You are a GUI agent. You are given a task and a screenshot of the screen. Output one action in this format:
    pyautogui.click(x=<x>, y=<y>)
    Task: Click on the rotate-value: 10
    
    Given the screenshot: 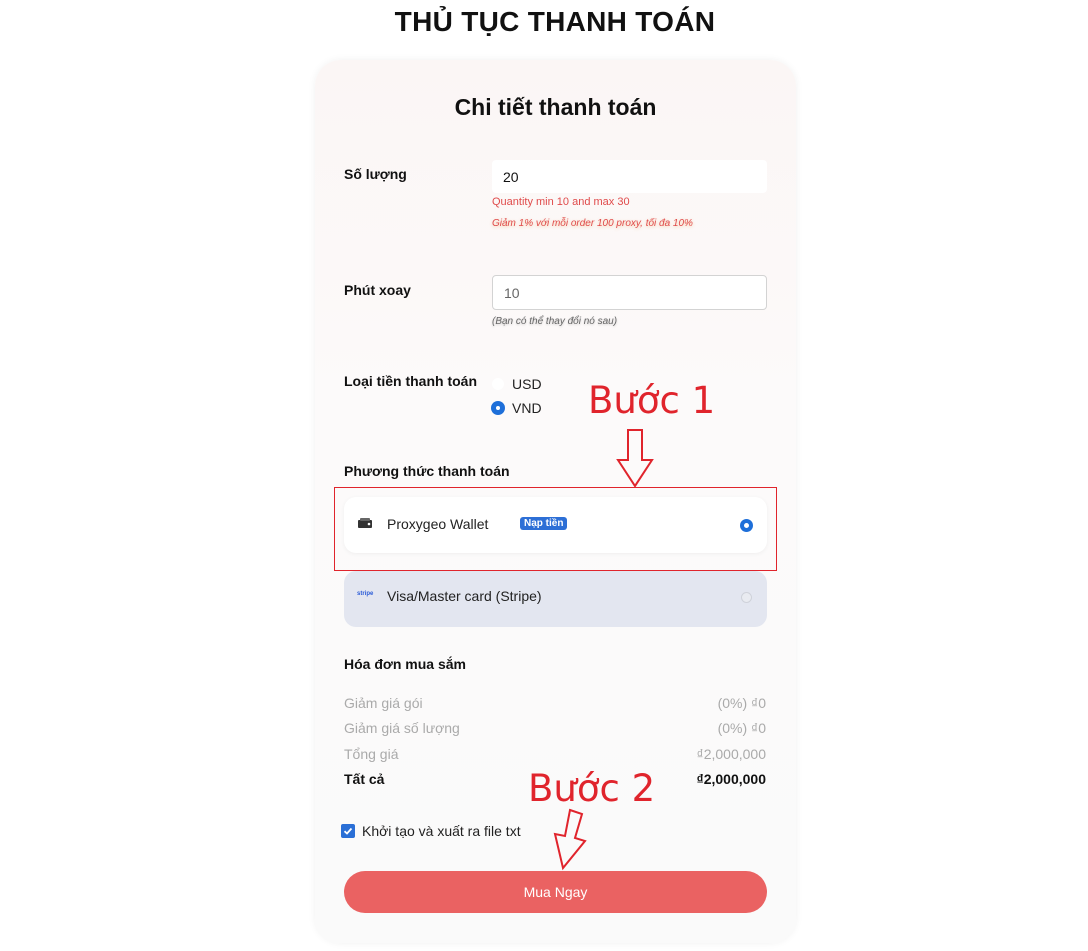 What is the action you would take?
    pyautogui.click(x=512, y=292)
    